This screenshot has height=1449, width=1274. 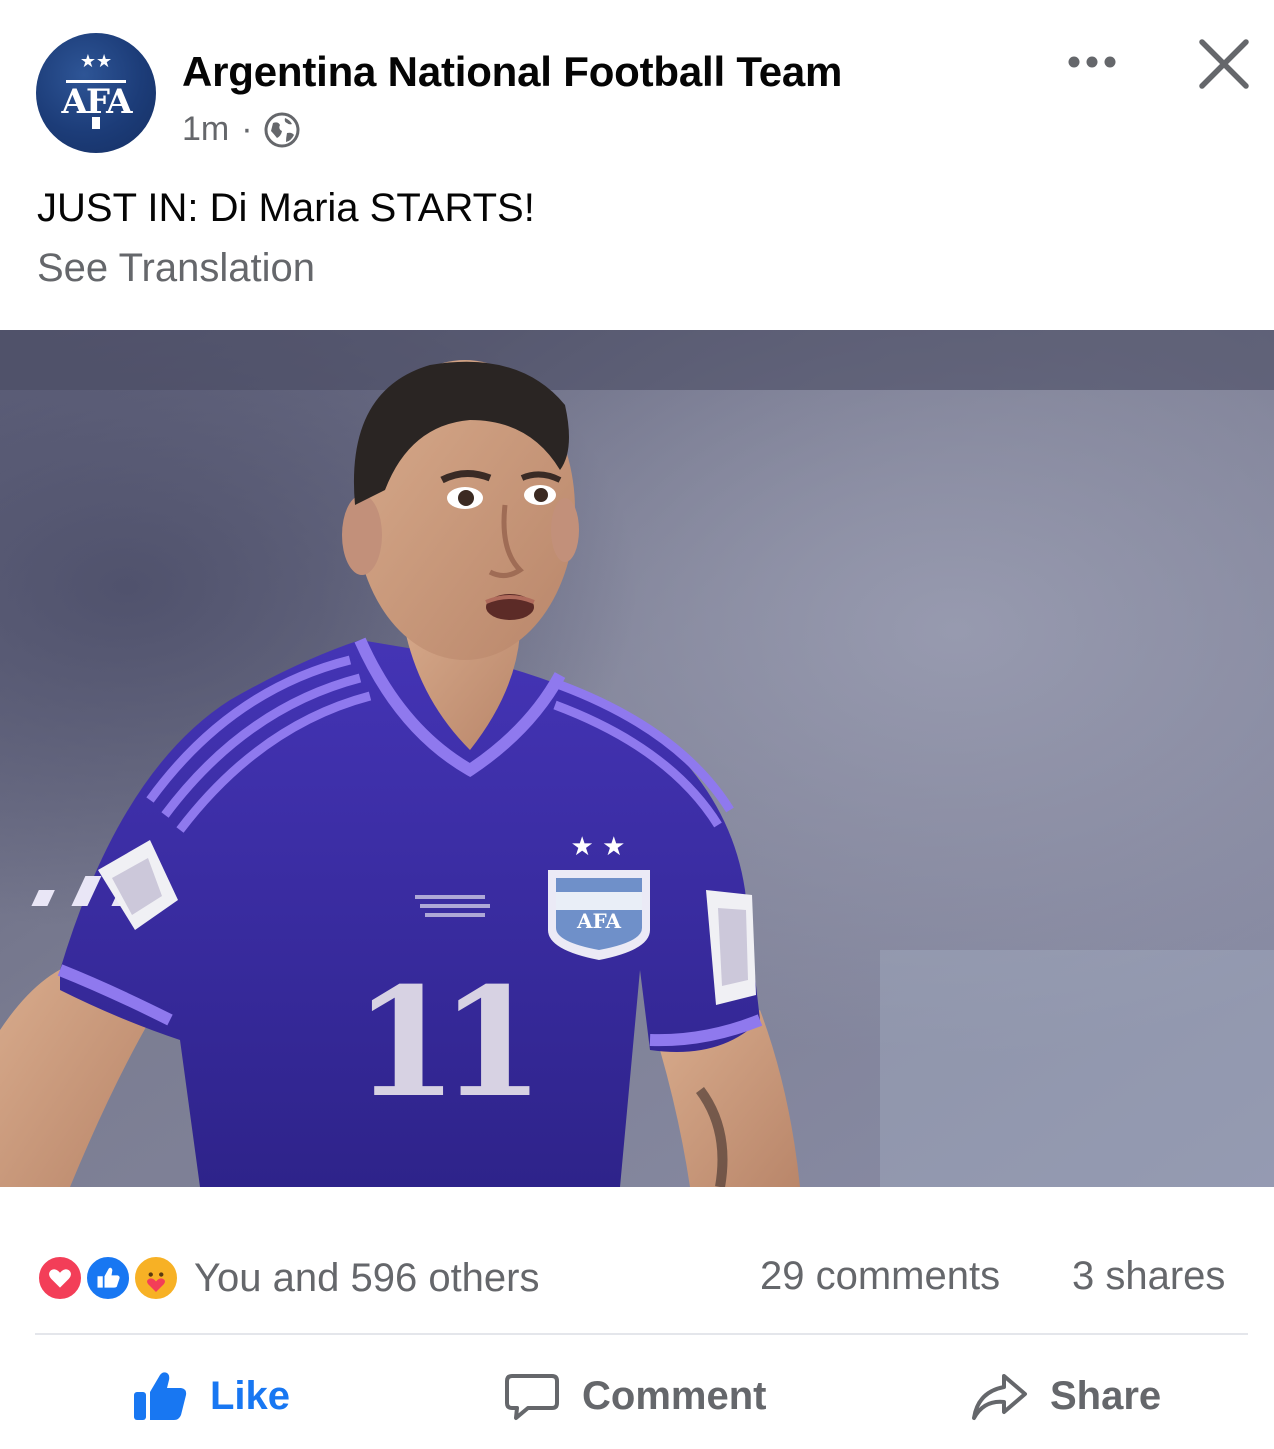 I want to click on care-reaction-icon, so click(x=156, y=1278).